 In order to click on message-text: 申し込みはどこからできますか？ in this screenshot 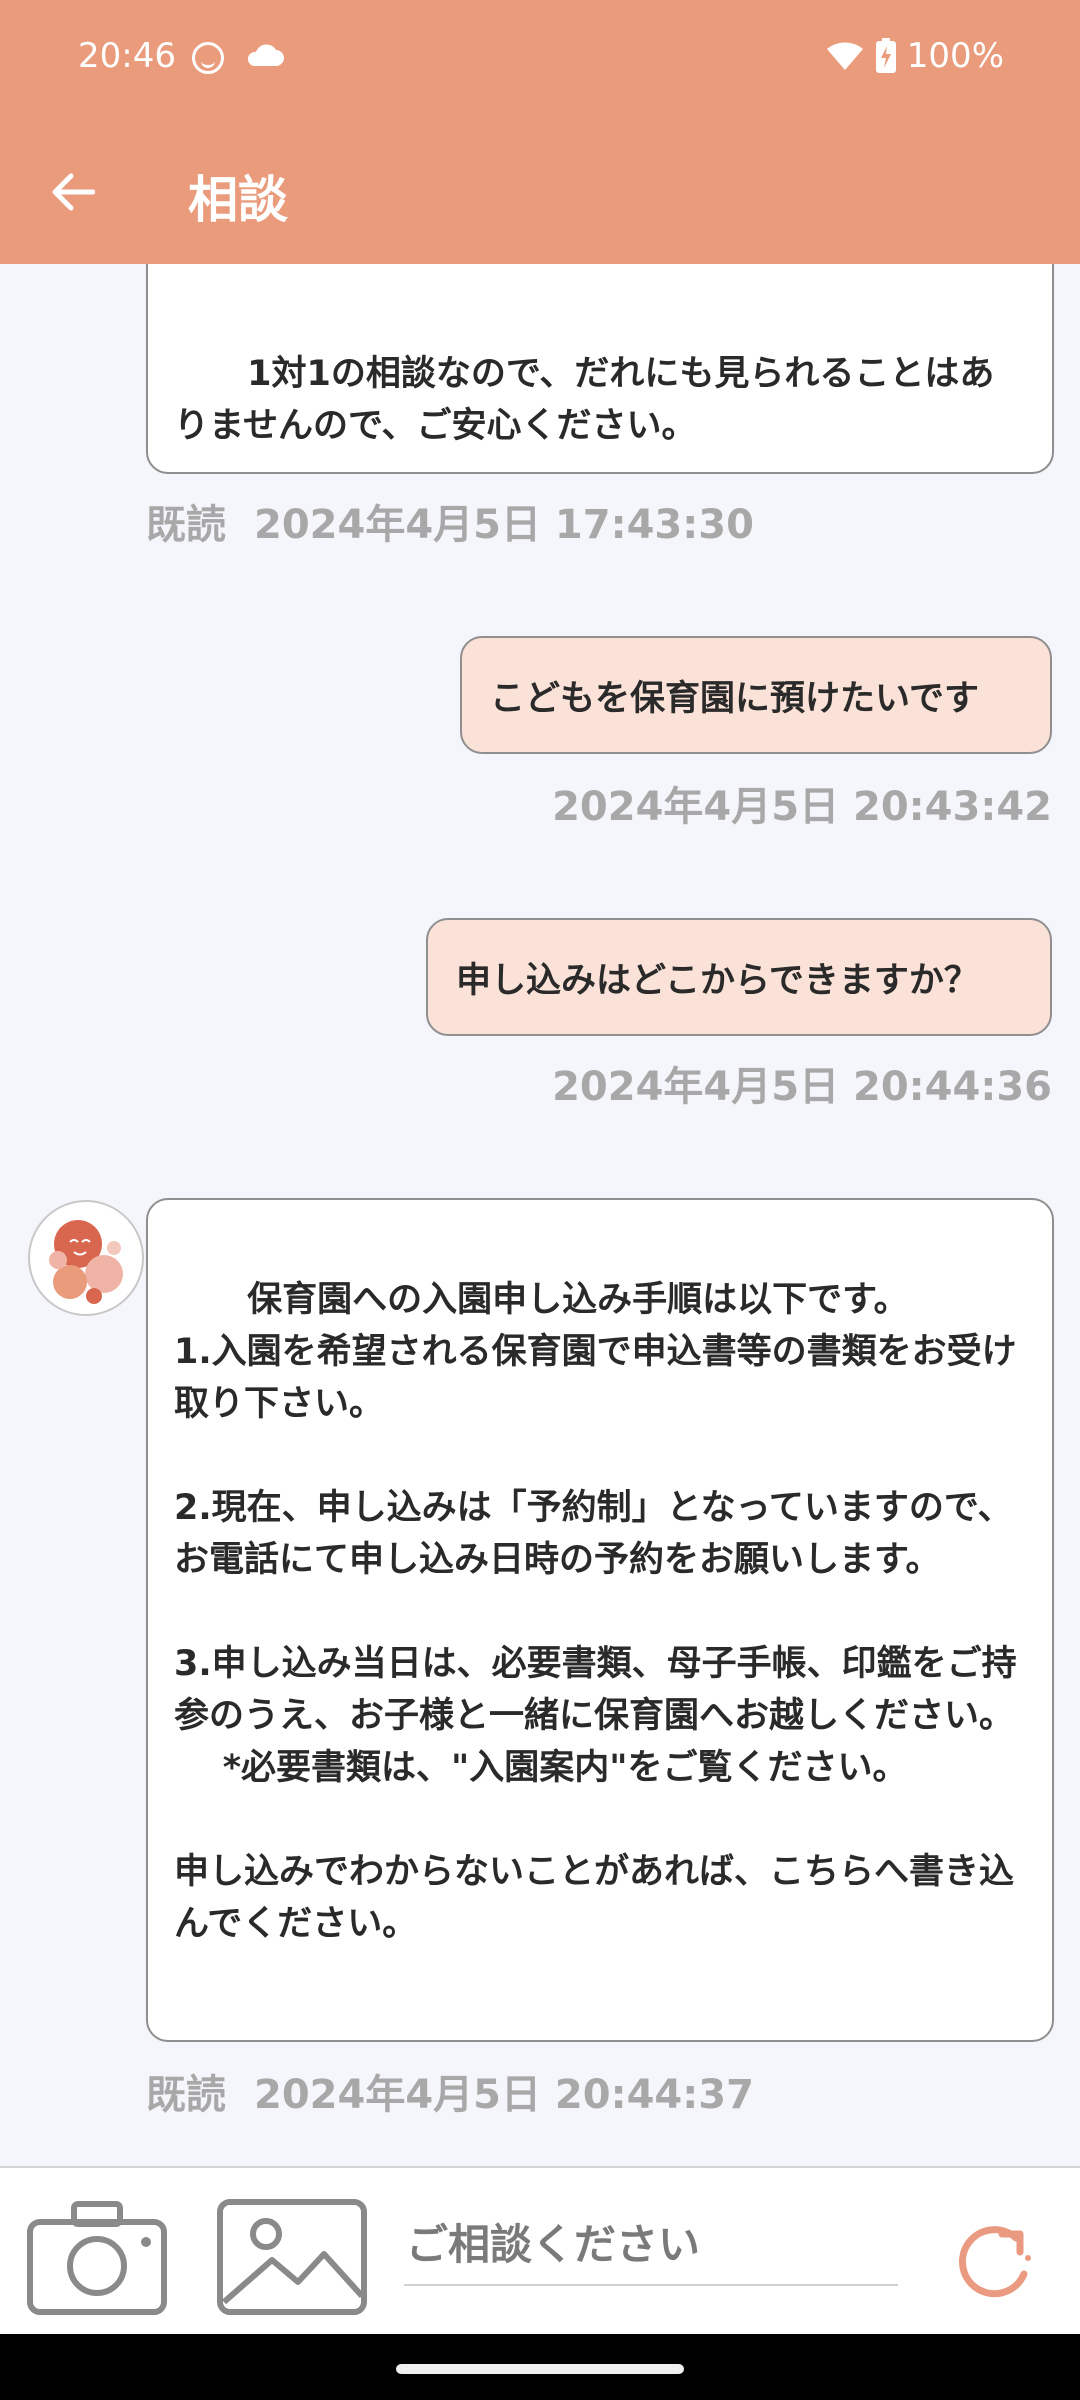, I will do `click(717, 980)`.